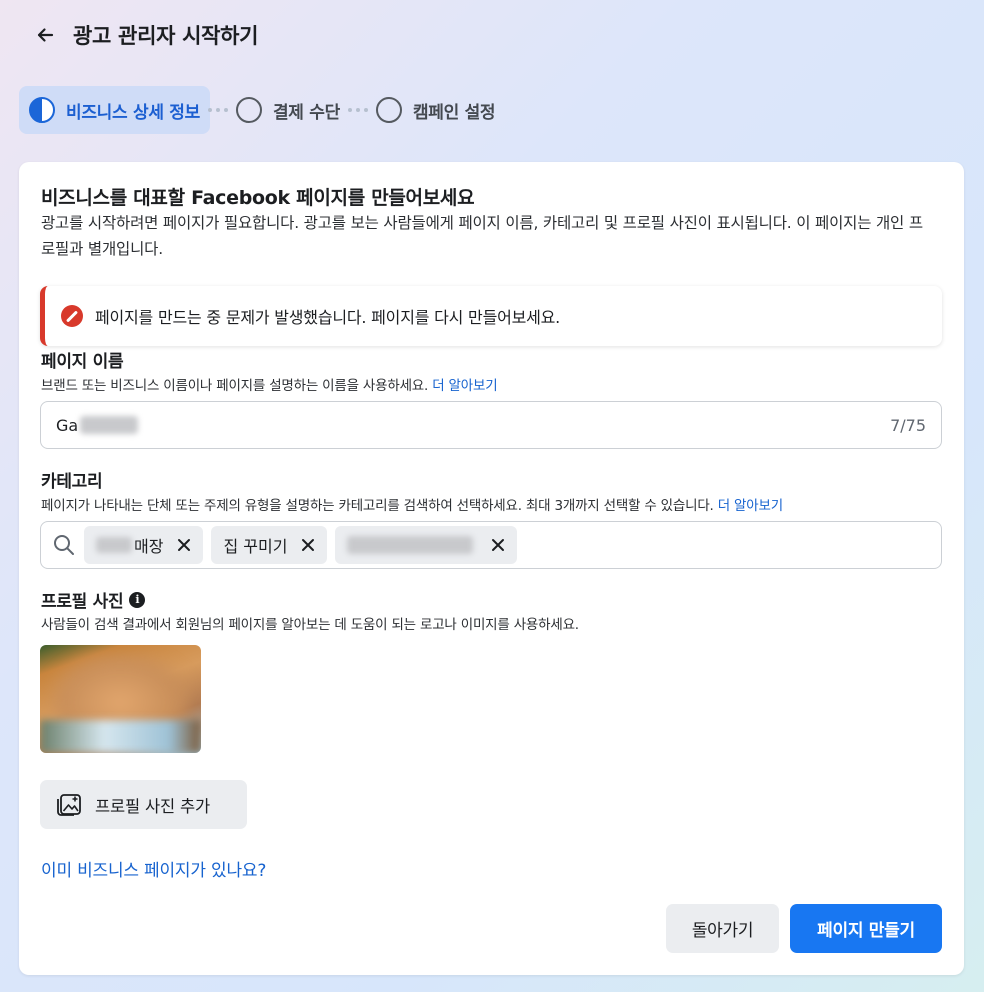  I want to click on back-arrow-icon, so click(45, 35).